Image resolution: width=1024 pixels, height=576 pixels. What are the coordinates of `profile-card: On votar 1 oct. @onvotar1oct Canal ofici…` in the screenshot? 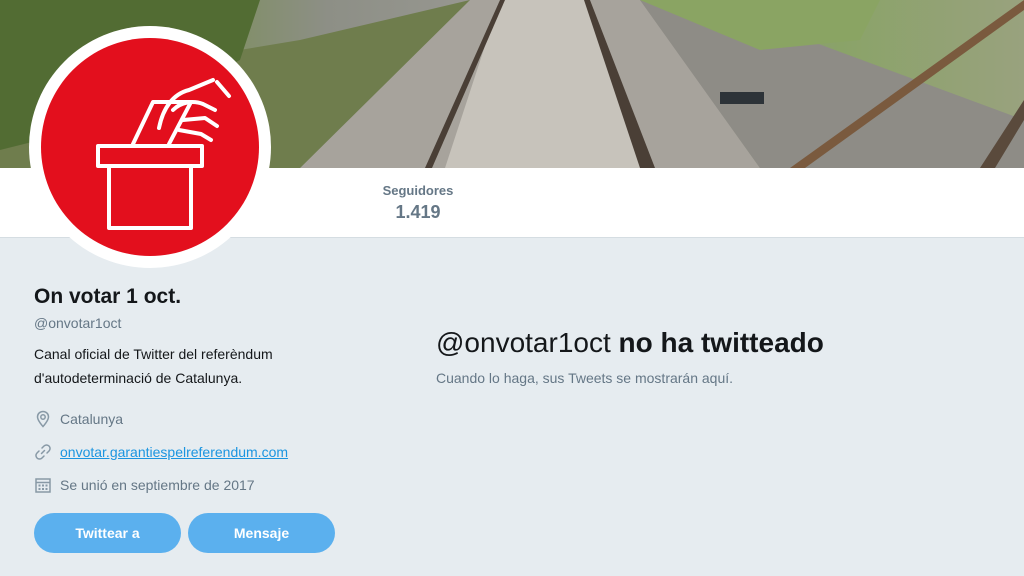 It's located at (184, 392).